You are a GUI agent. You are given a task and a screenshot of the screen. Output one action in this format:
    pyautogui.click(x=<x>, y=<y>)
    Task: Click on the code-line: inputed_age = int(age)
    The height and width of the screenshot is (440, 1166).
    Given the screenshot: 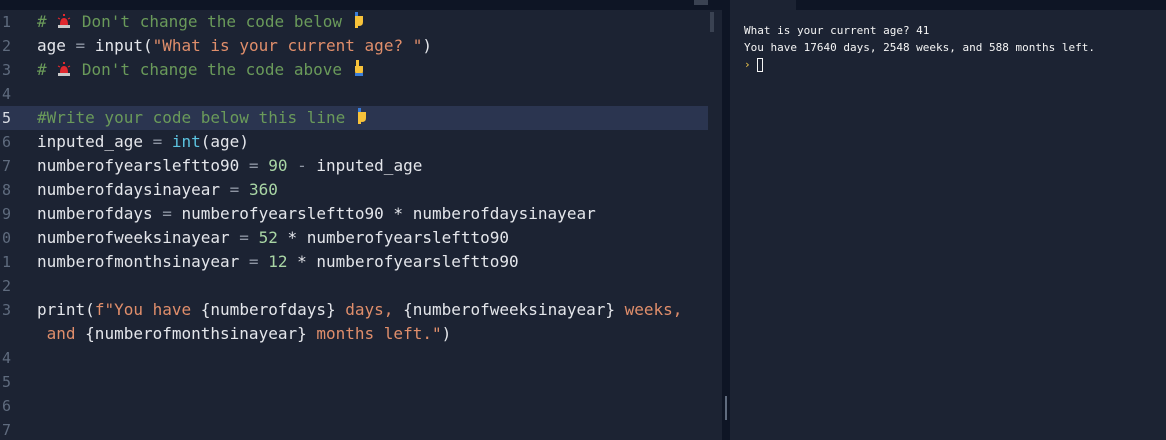 What is the action you would take?
    pyautogui.click(x=379, y=142)
    